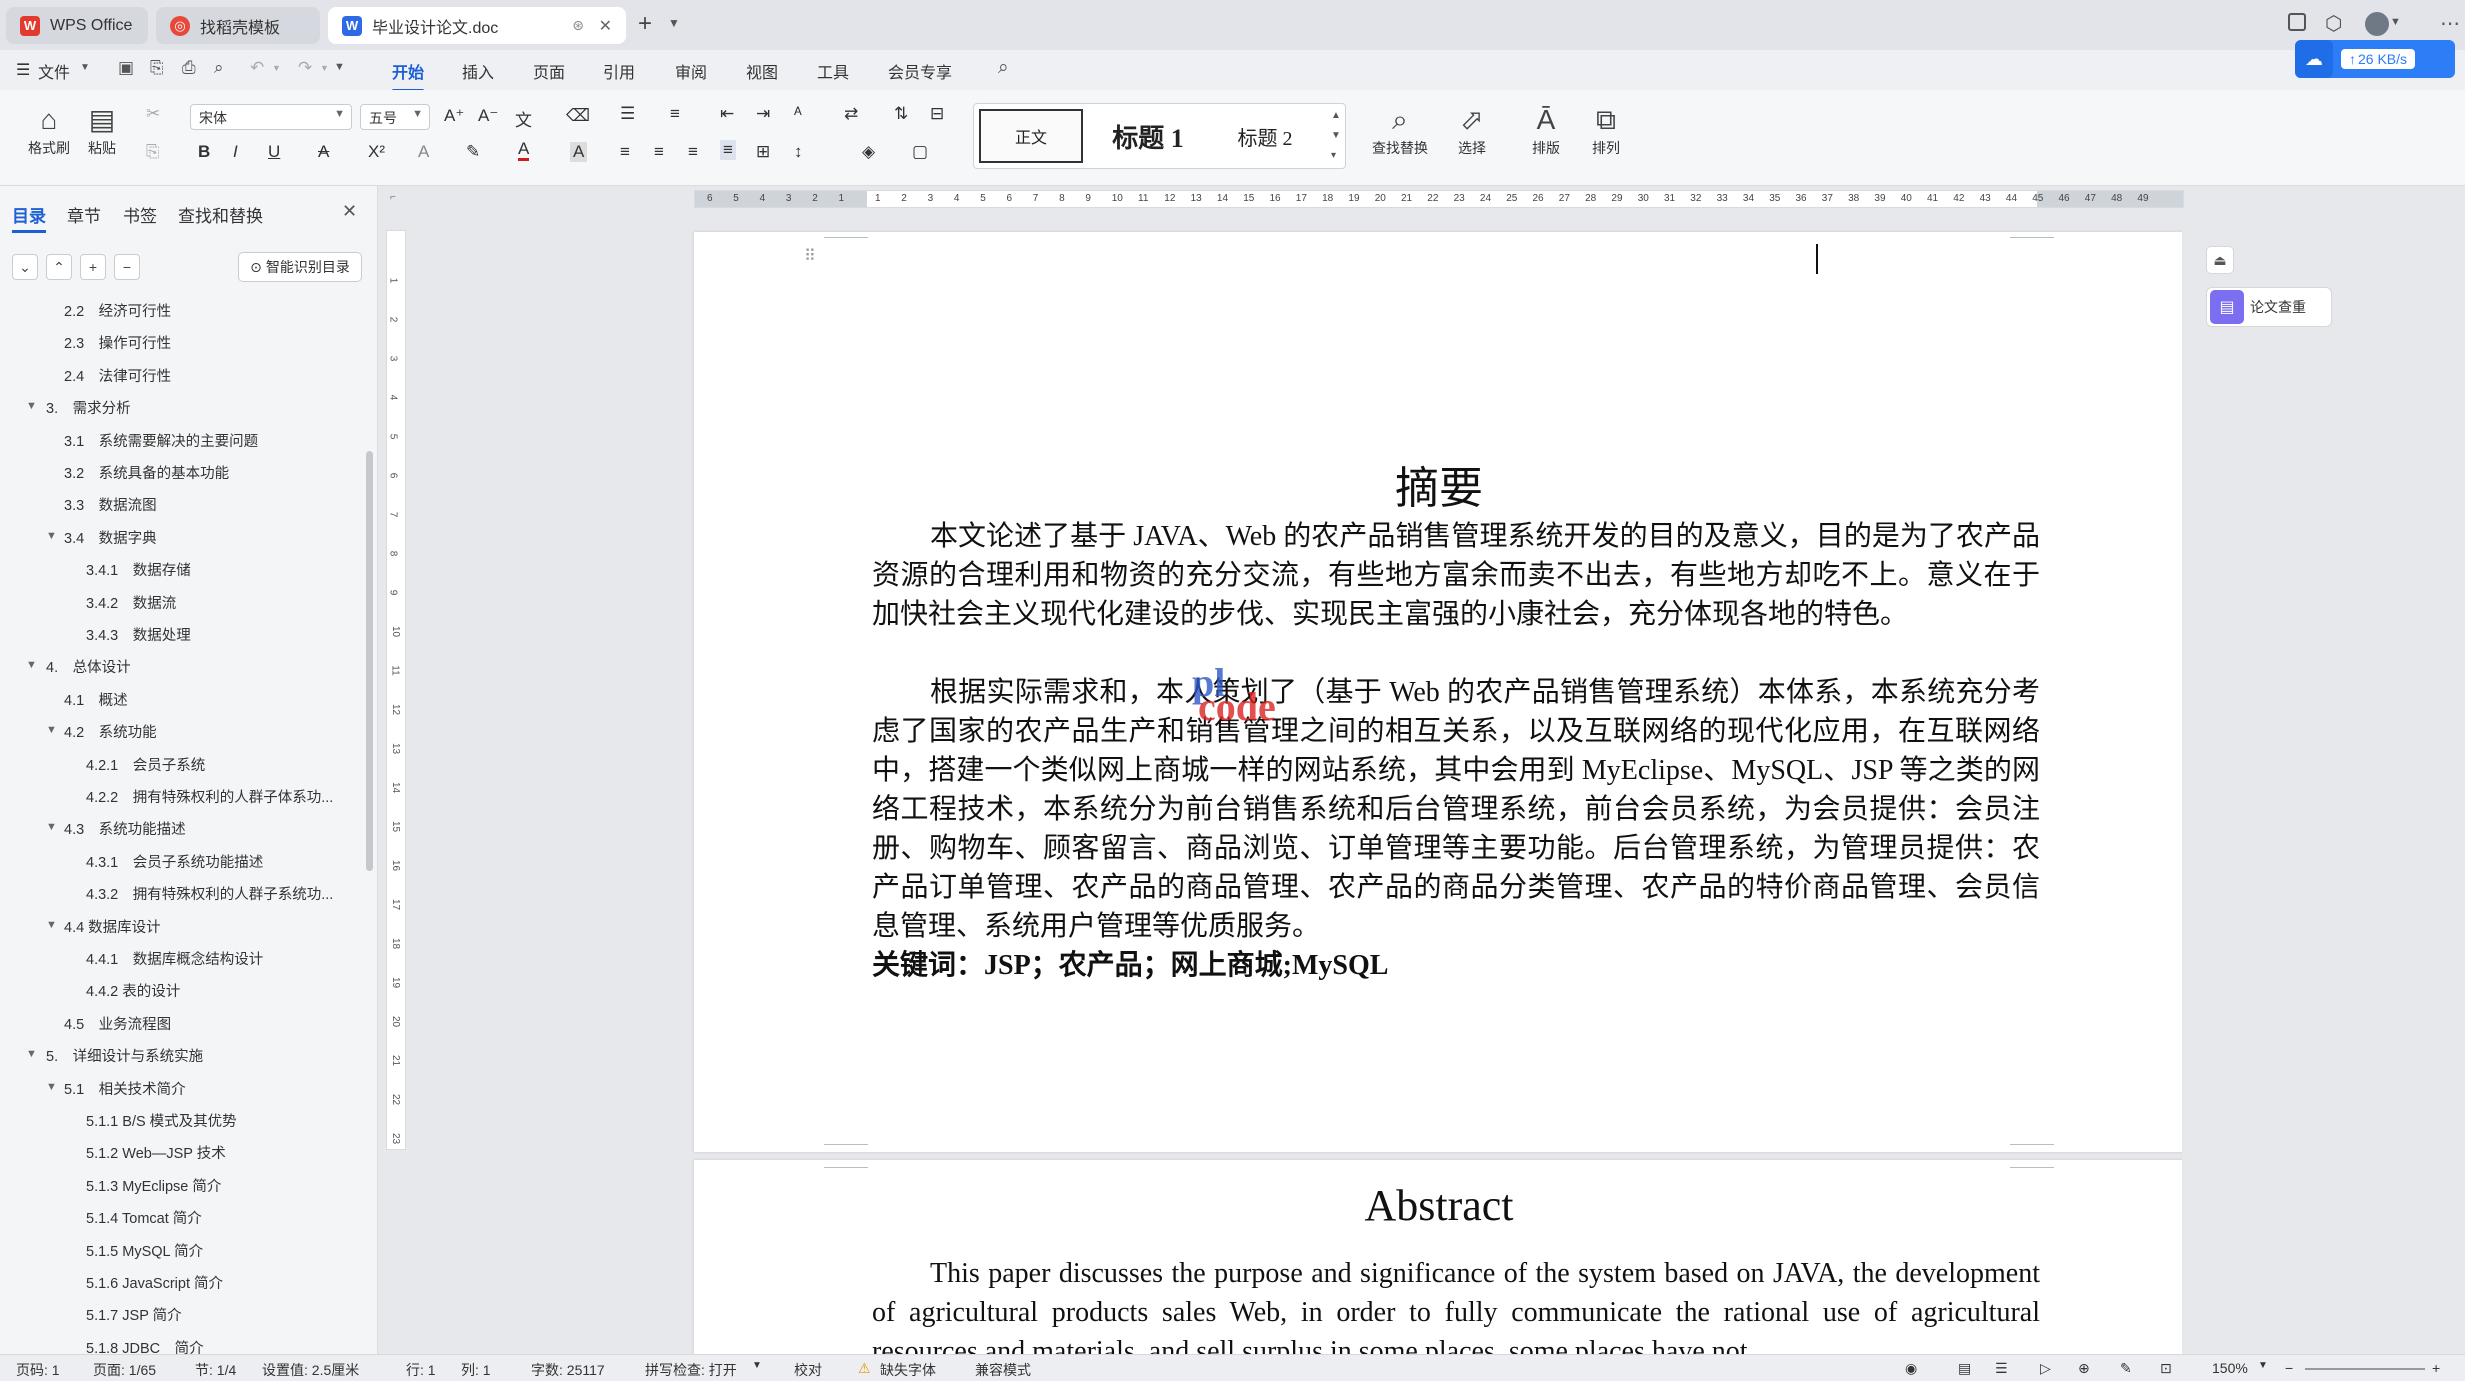 The height and width of the screenshot is (1381, 2465). What do you see at coordinates (126, 68) in the screenshot?
I see `save-icon: ▣` at bounding box center [126, 68].